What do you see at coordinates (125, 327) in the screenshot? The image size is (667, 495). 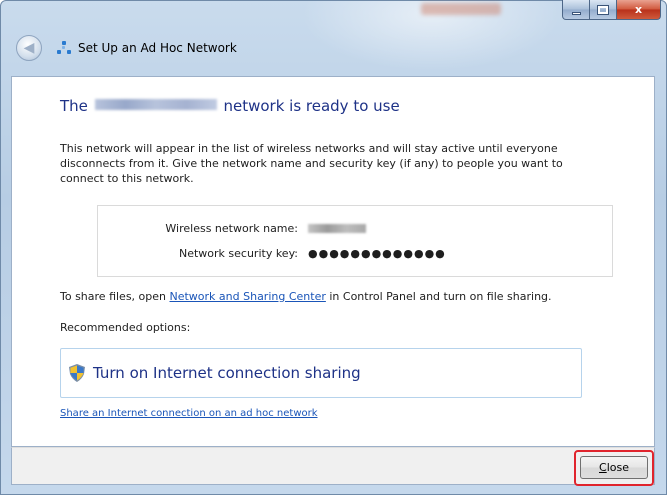 I see `recommended-options-label: Recommended options:` at bounding box center [125, 327].